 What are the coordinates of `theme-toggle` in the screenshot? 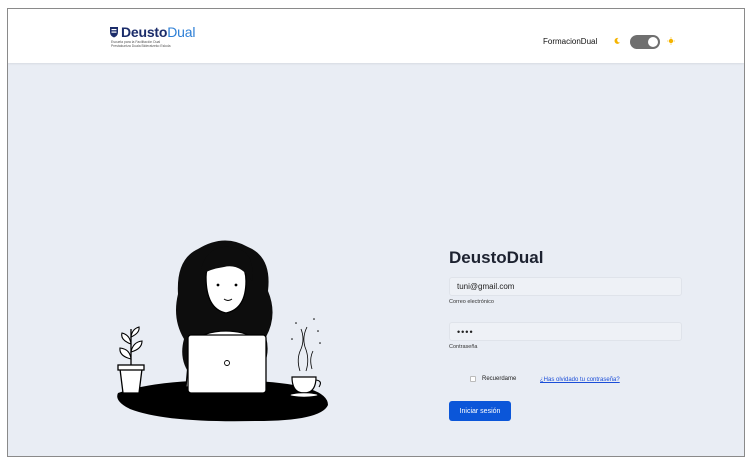 It's located at (645, 42).